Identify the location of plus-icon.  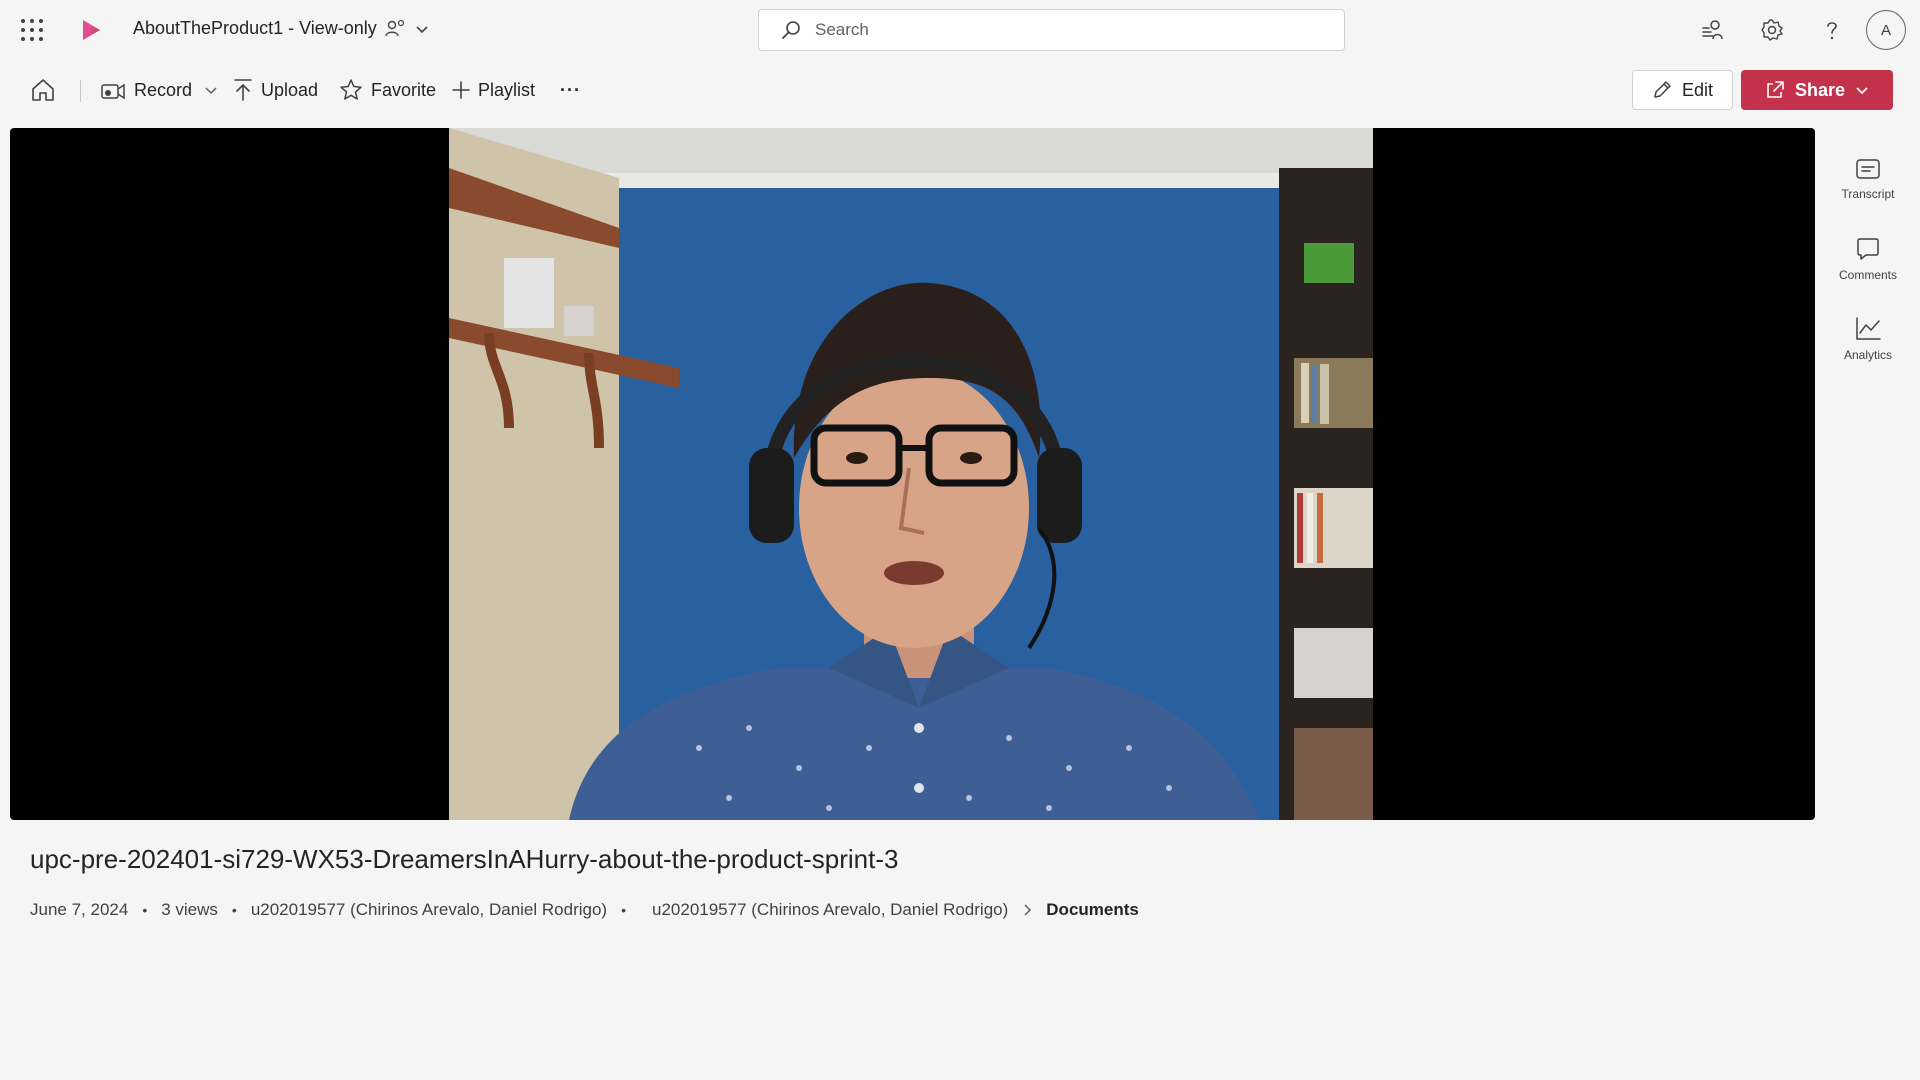
(461, 90).